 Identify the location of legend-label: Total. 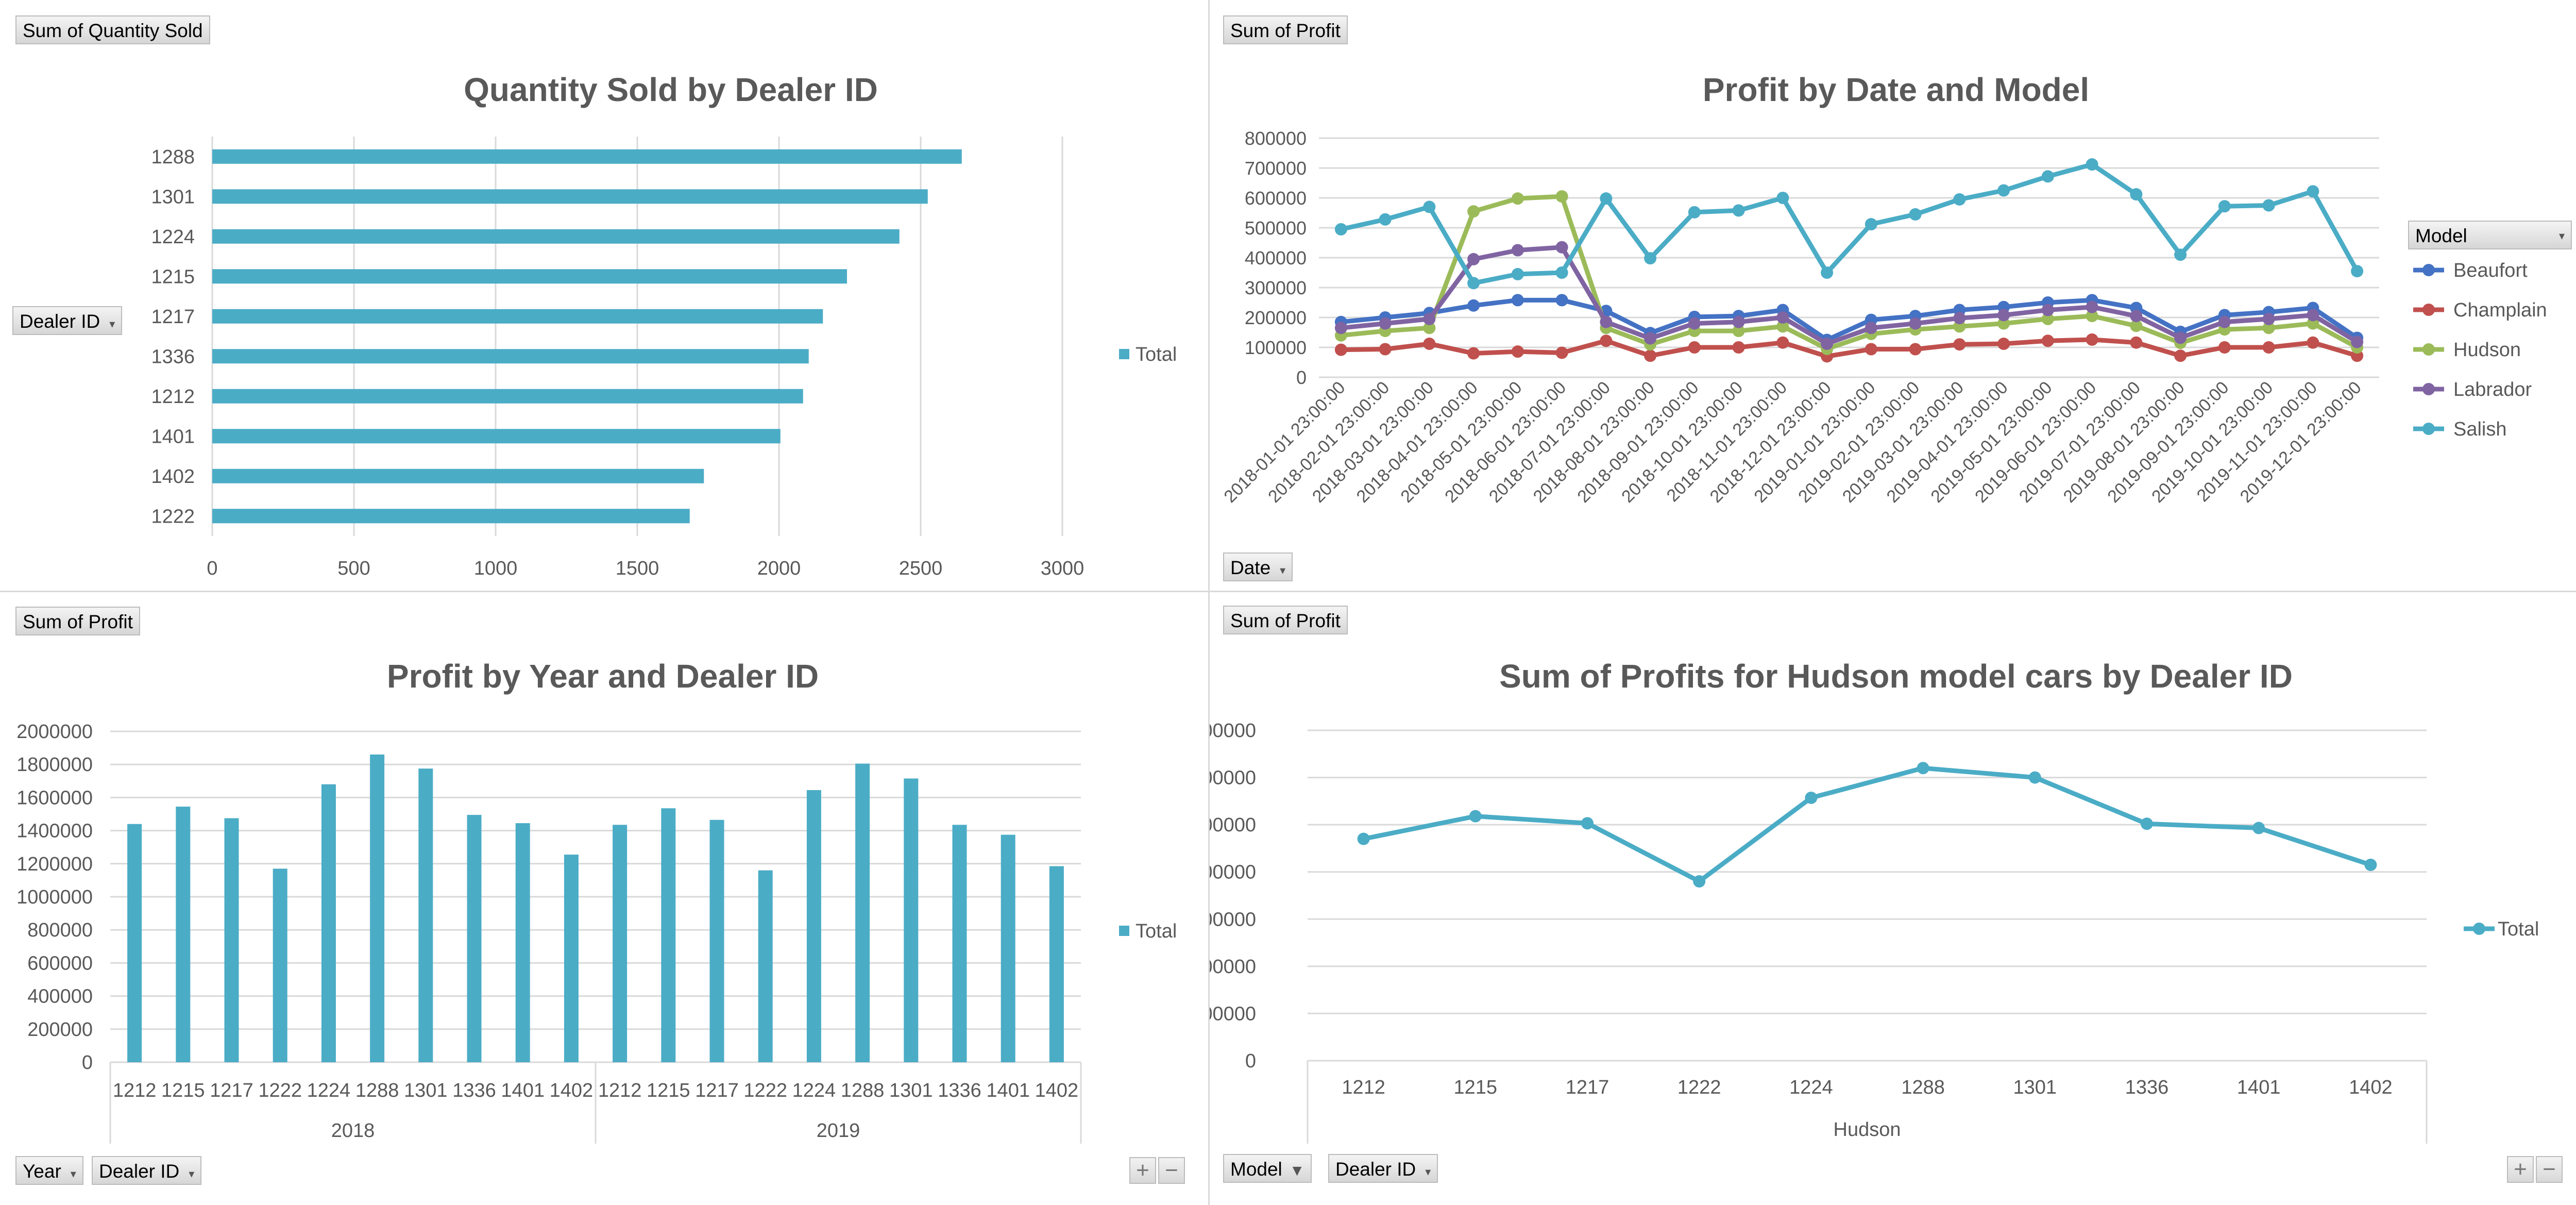
(2518, 929).